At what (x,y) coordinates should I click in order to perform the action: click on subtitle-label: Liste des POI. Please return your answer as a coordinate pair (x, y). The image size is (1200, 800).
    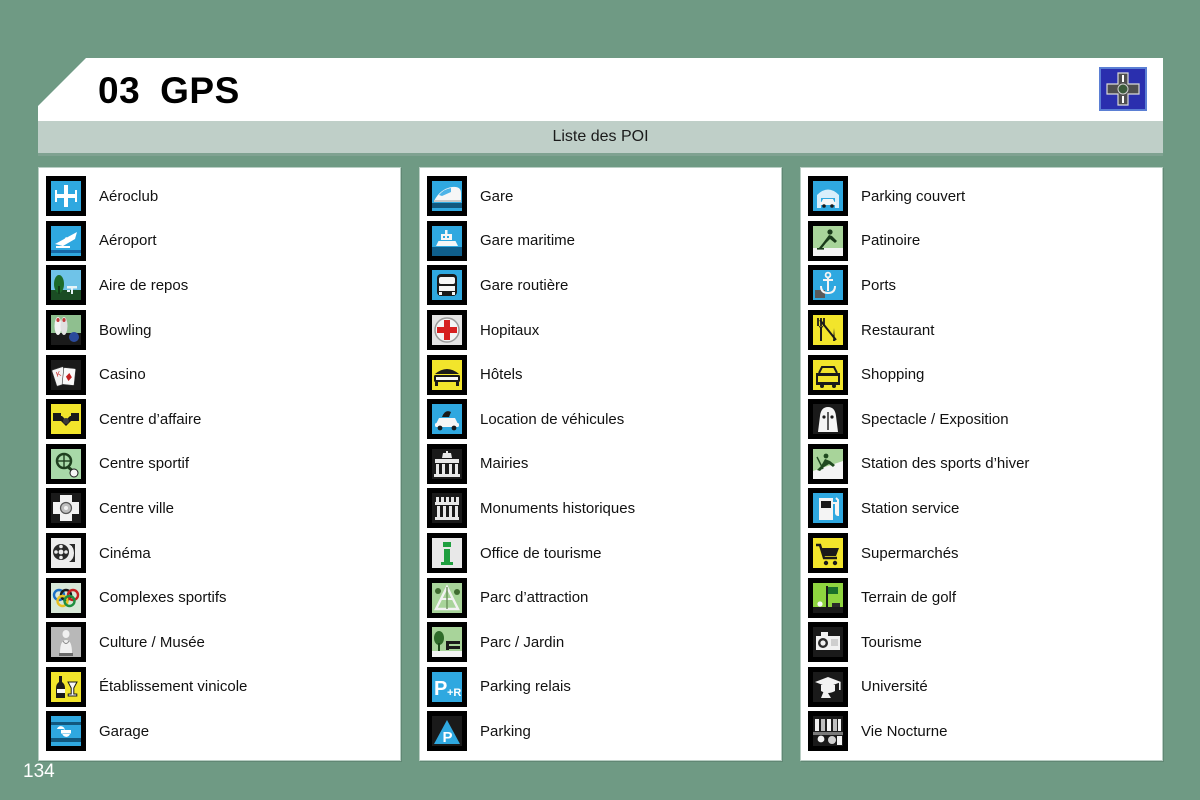
    Looking at the image, I should click on (600, 136).